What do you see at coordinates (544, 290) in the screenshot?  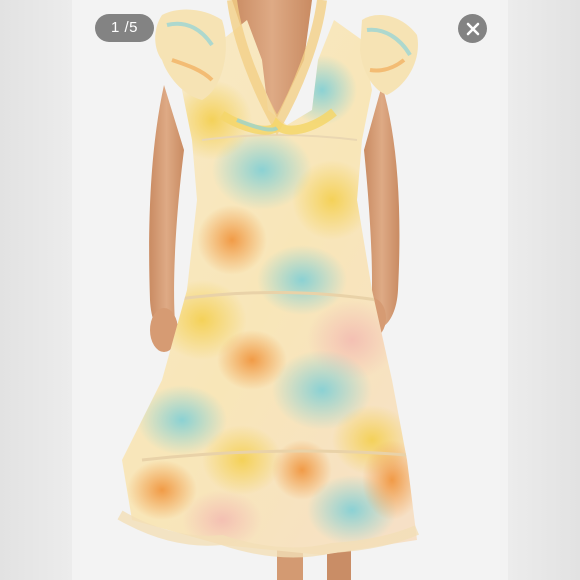 I see `right-gutter` at bounding box center [544, 290].